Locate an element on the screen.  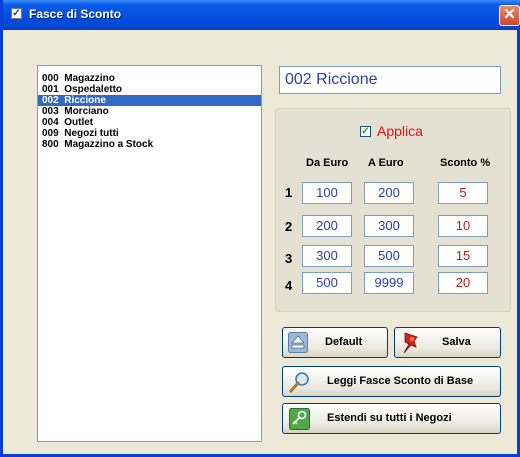
sconto-field: 20 is located at coordinates (463, 283).